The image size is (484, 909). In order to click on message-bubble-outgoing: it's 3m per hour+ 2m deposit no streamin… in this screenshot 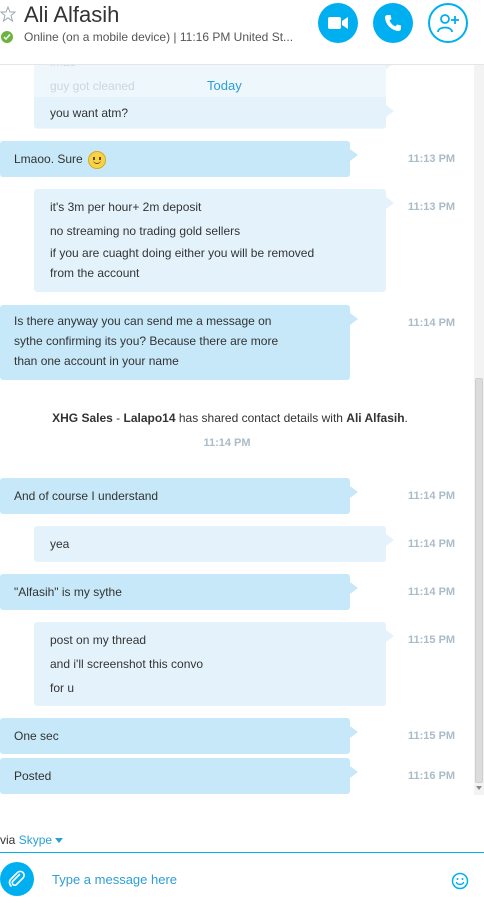, I will do `click(214, 240)`.